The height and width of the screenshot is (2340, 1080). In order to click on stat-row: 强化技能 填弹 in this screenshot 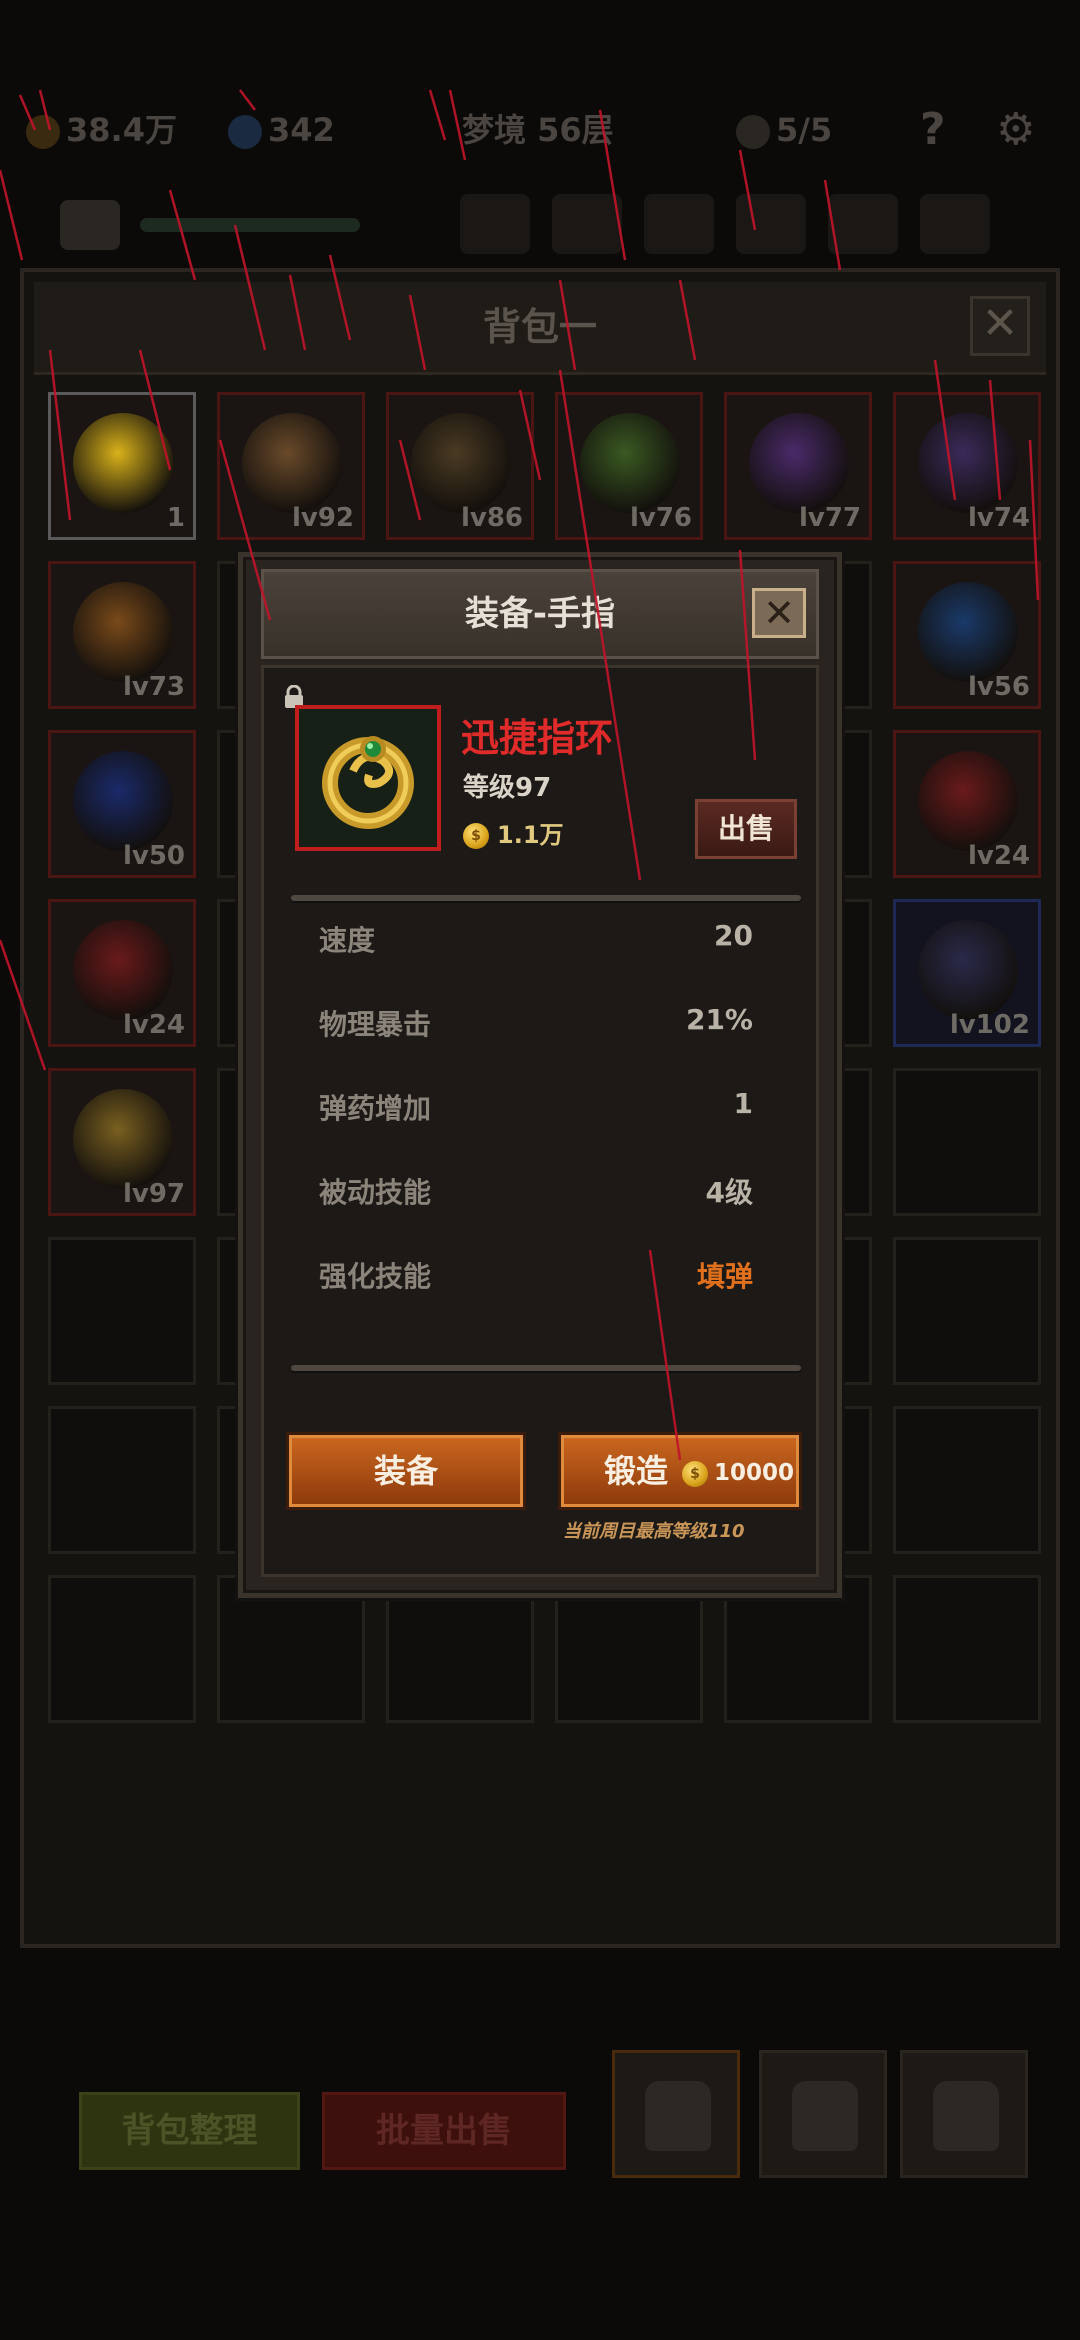, I will do `click(536, 1280)`.